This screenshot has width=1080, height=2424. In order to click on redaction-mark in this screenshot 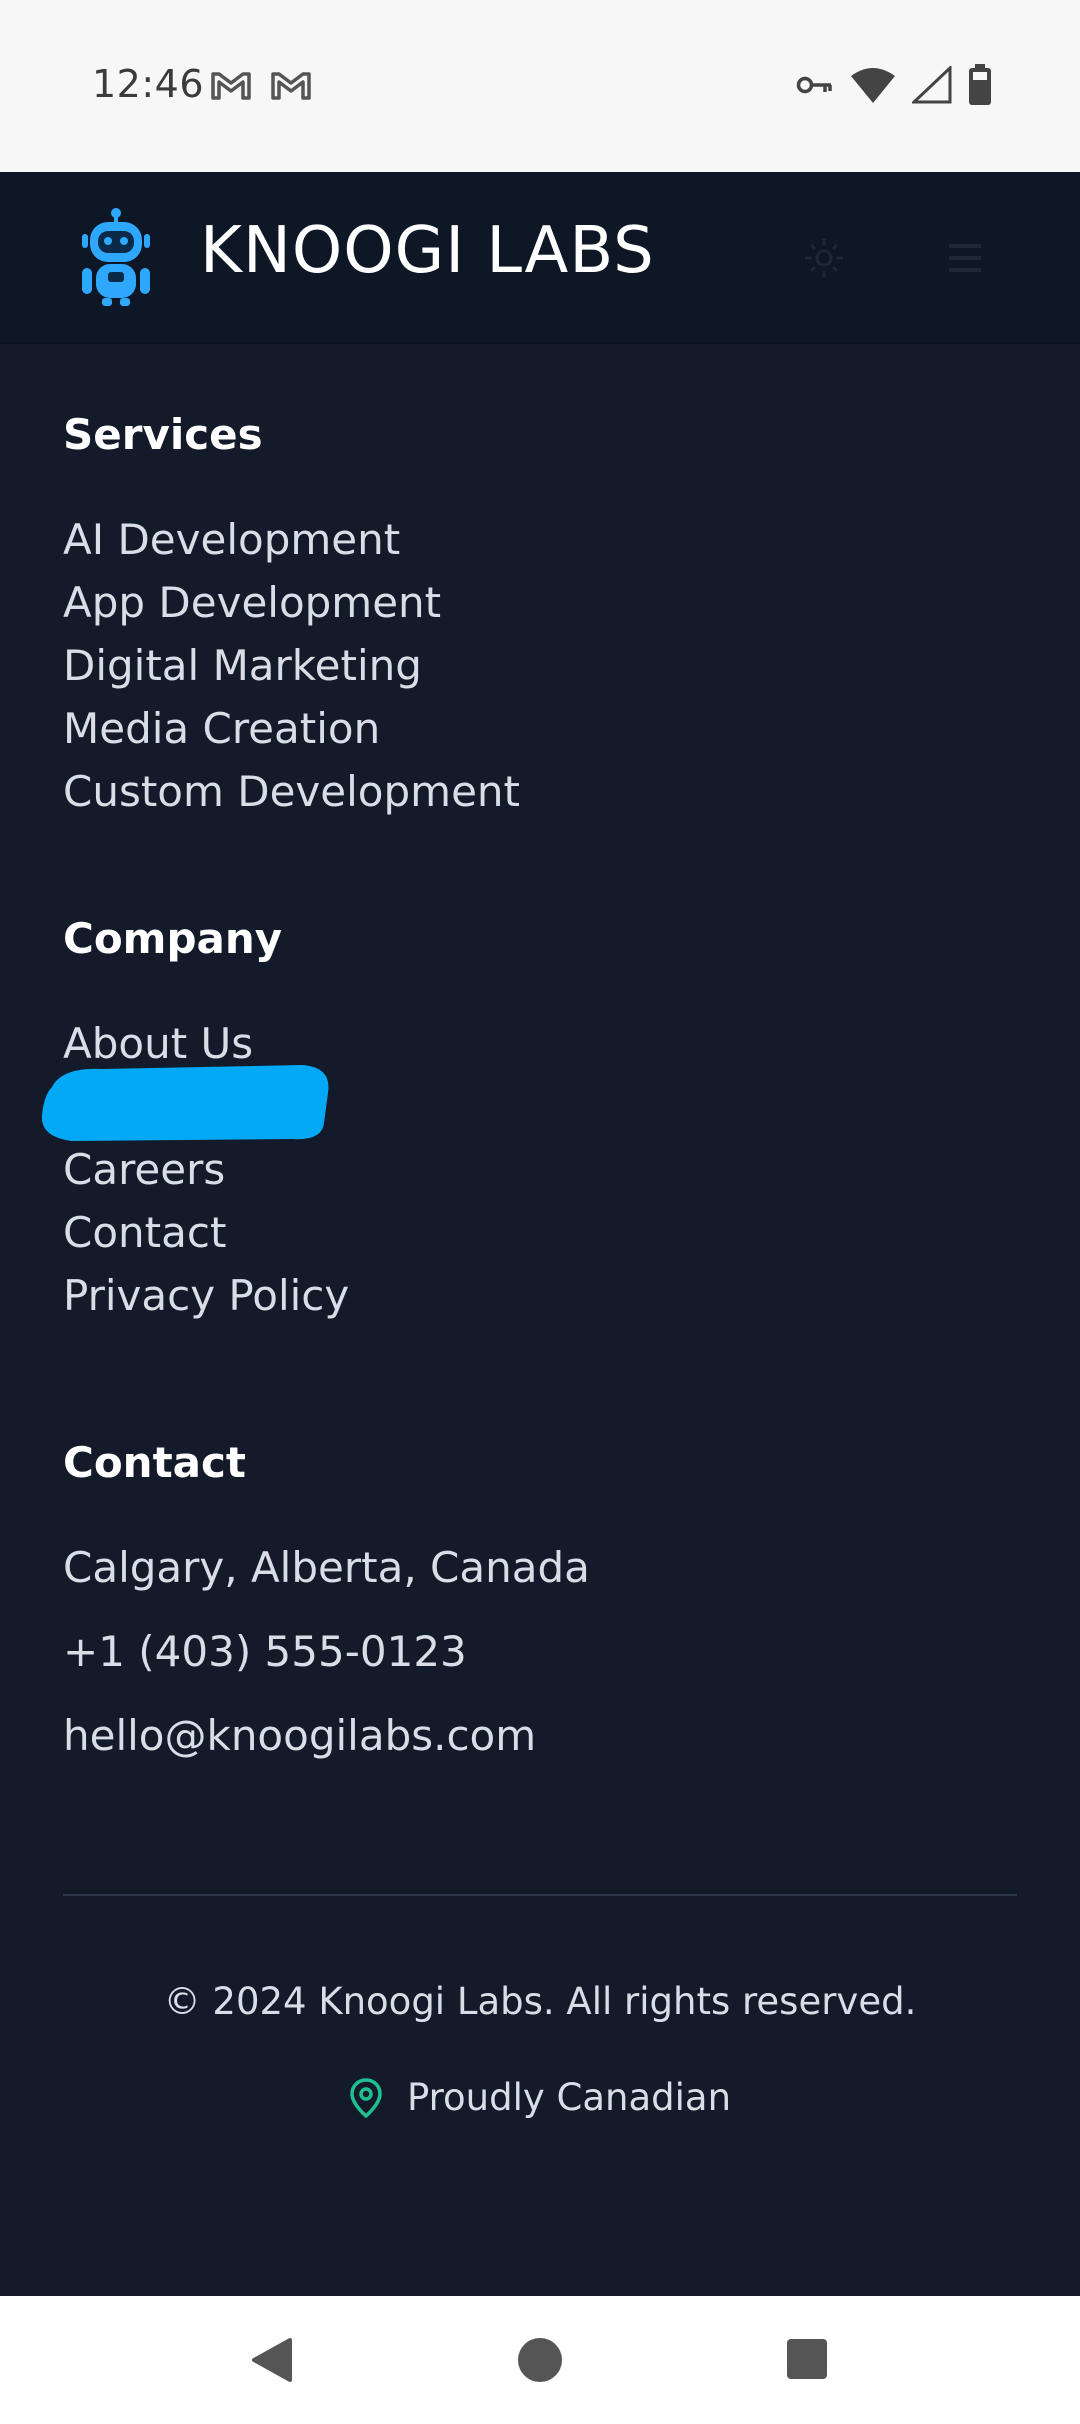, I will do `click(185, 1103)`.